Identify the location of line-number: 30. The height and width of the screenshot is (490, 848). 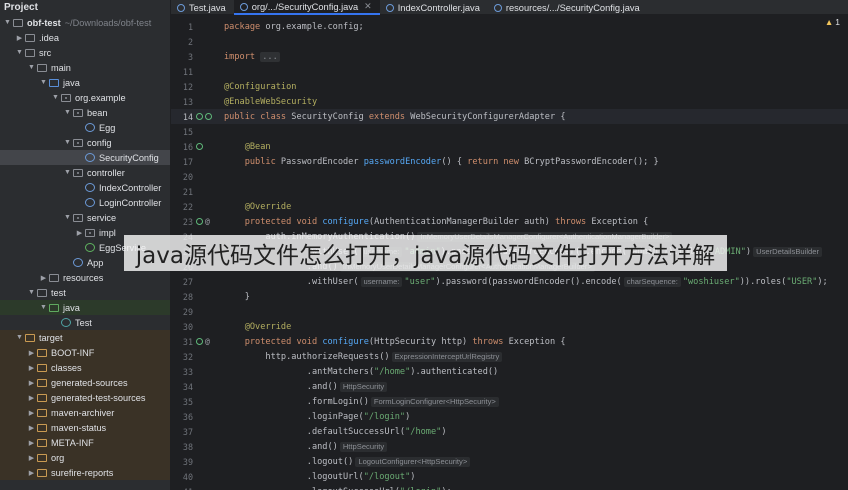
(182, 327).